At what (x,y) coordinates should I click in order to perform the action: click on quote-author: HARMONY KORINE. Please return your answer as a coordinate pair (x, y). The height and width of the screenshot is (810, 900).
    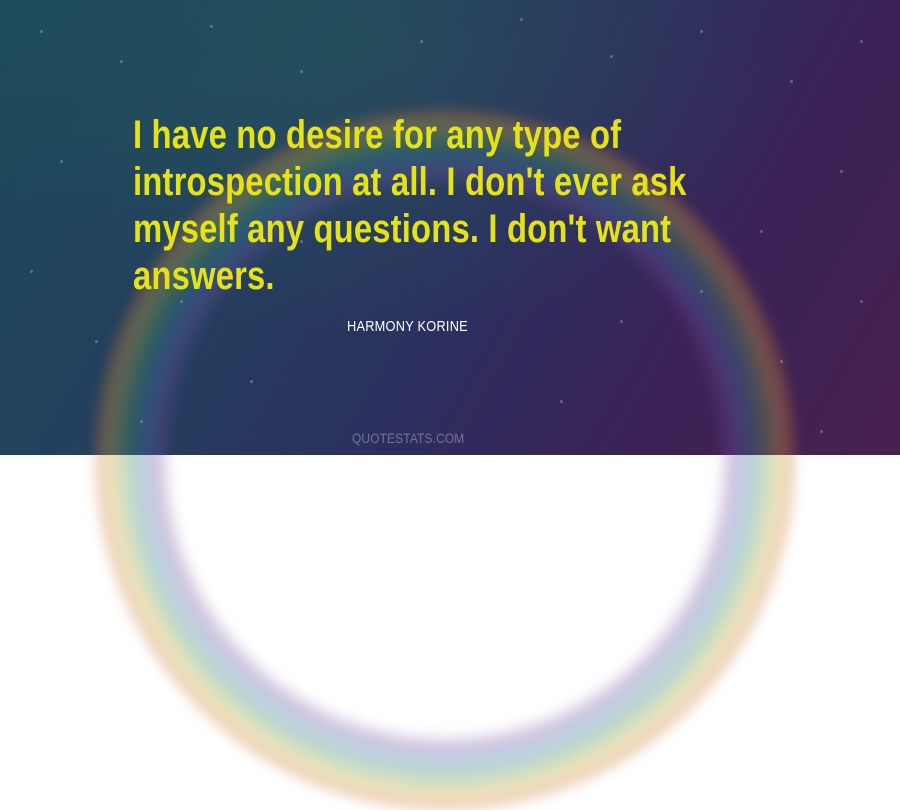
    Looking at the image, I should click on (407, 326).